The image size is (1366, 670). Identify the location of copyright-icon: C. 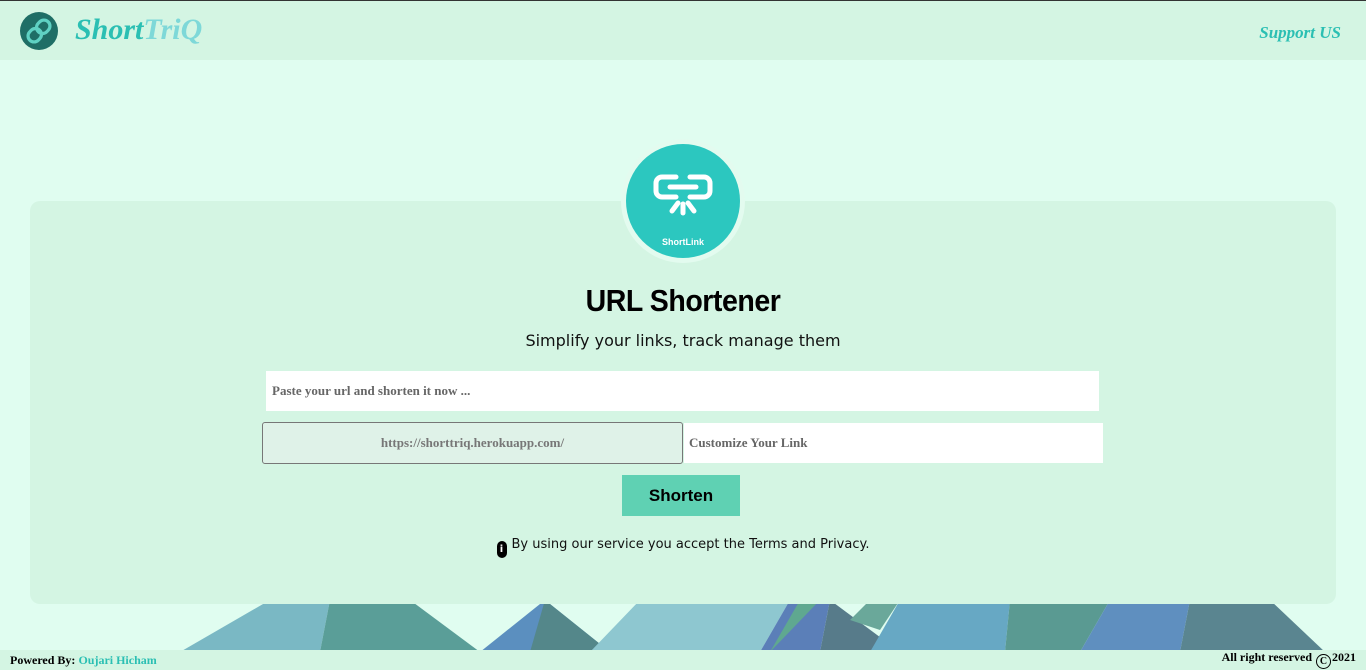
(1323, 661).